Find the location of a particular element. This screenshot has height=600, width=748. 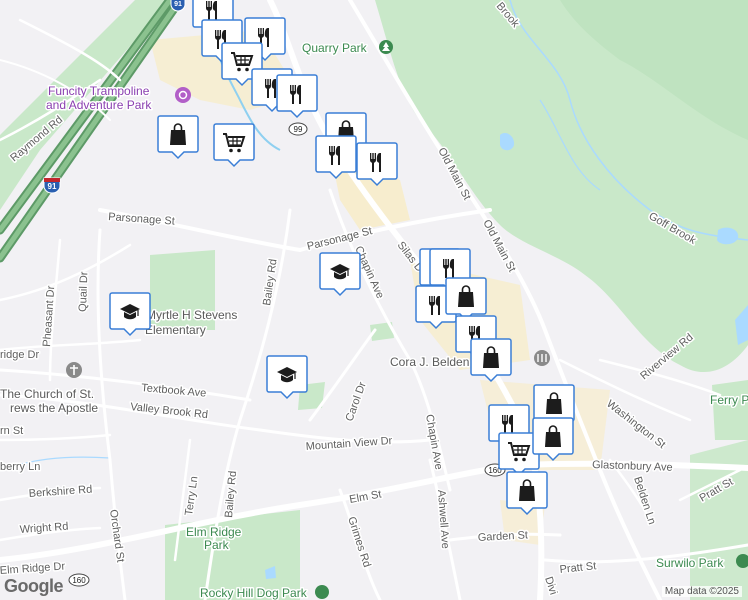

elm-ridge-park-line2: Park is located at coordinates (217, 545).